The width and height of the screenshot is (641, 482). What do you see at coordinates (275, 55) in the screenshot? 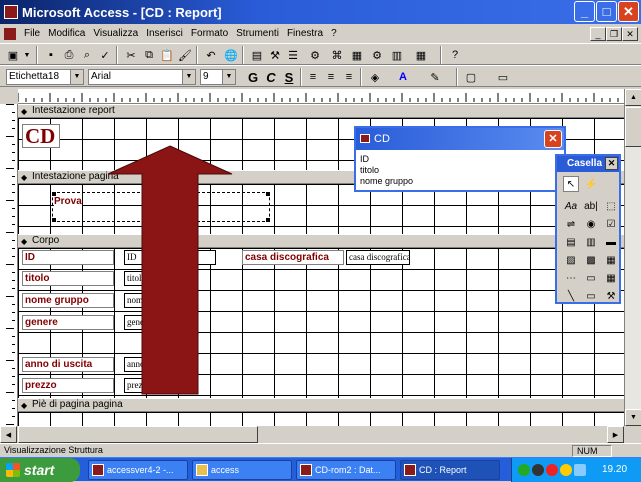
I see `toolbox-icon: ⚒` at bounding box center [275, 55].